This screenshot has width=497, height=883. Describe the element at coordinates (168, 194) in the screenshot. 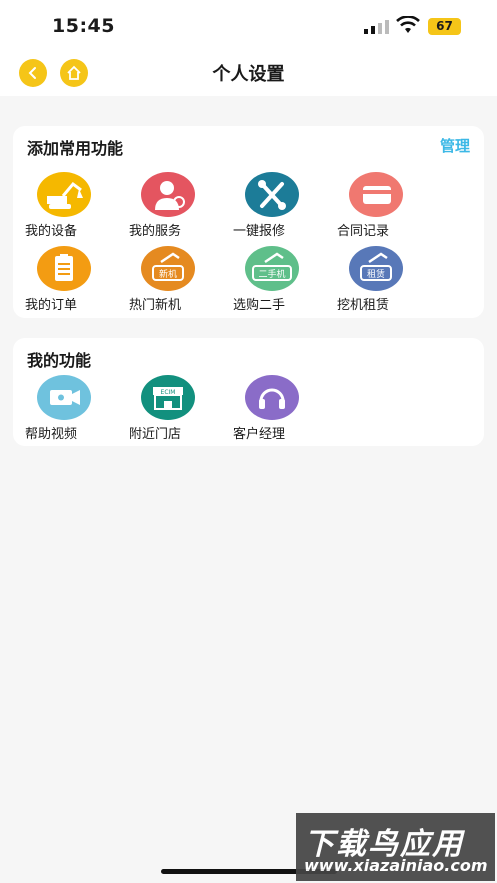

I see `service-person-icon` at that location.